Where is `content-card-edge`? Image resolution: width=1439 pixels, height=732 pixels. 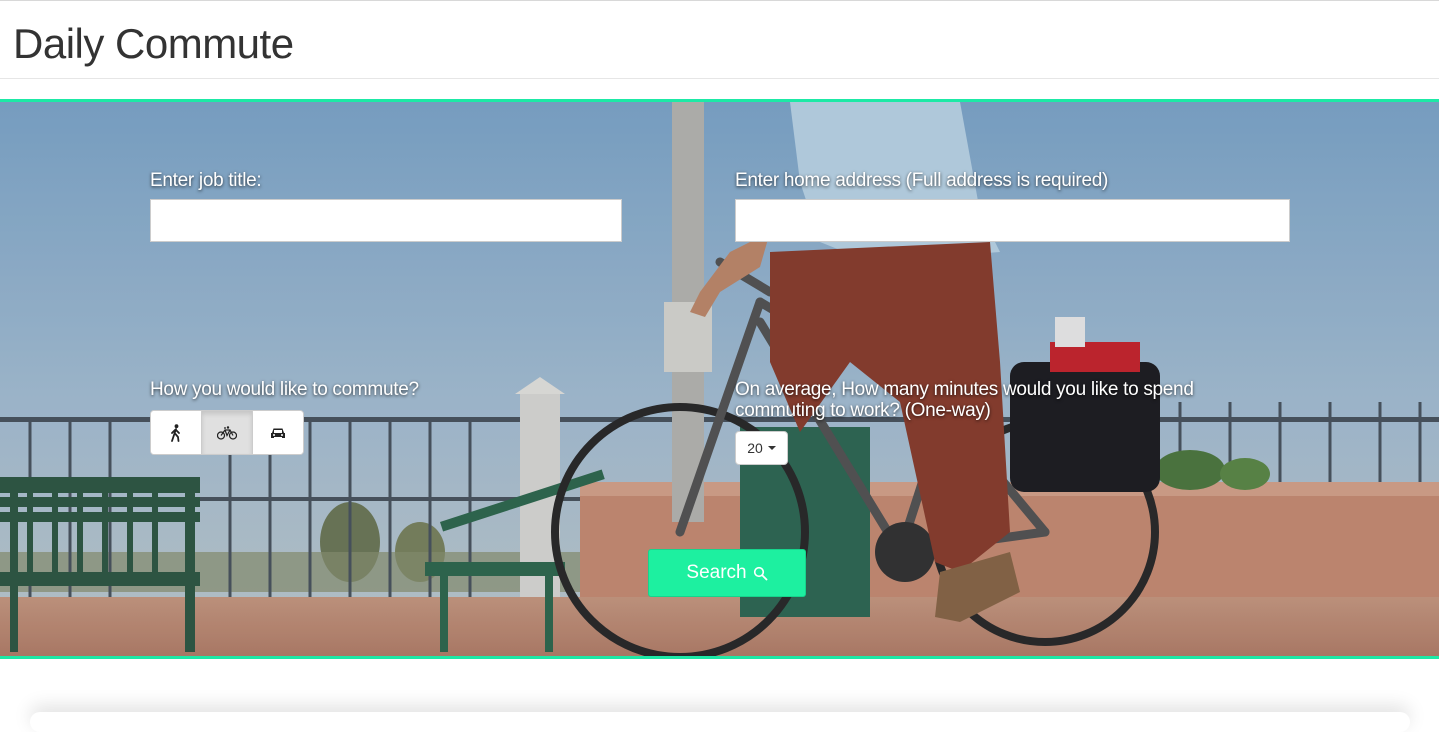
content-card-edge is located at coordinates (720, 722).